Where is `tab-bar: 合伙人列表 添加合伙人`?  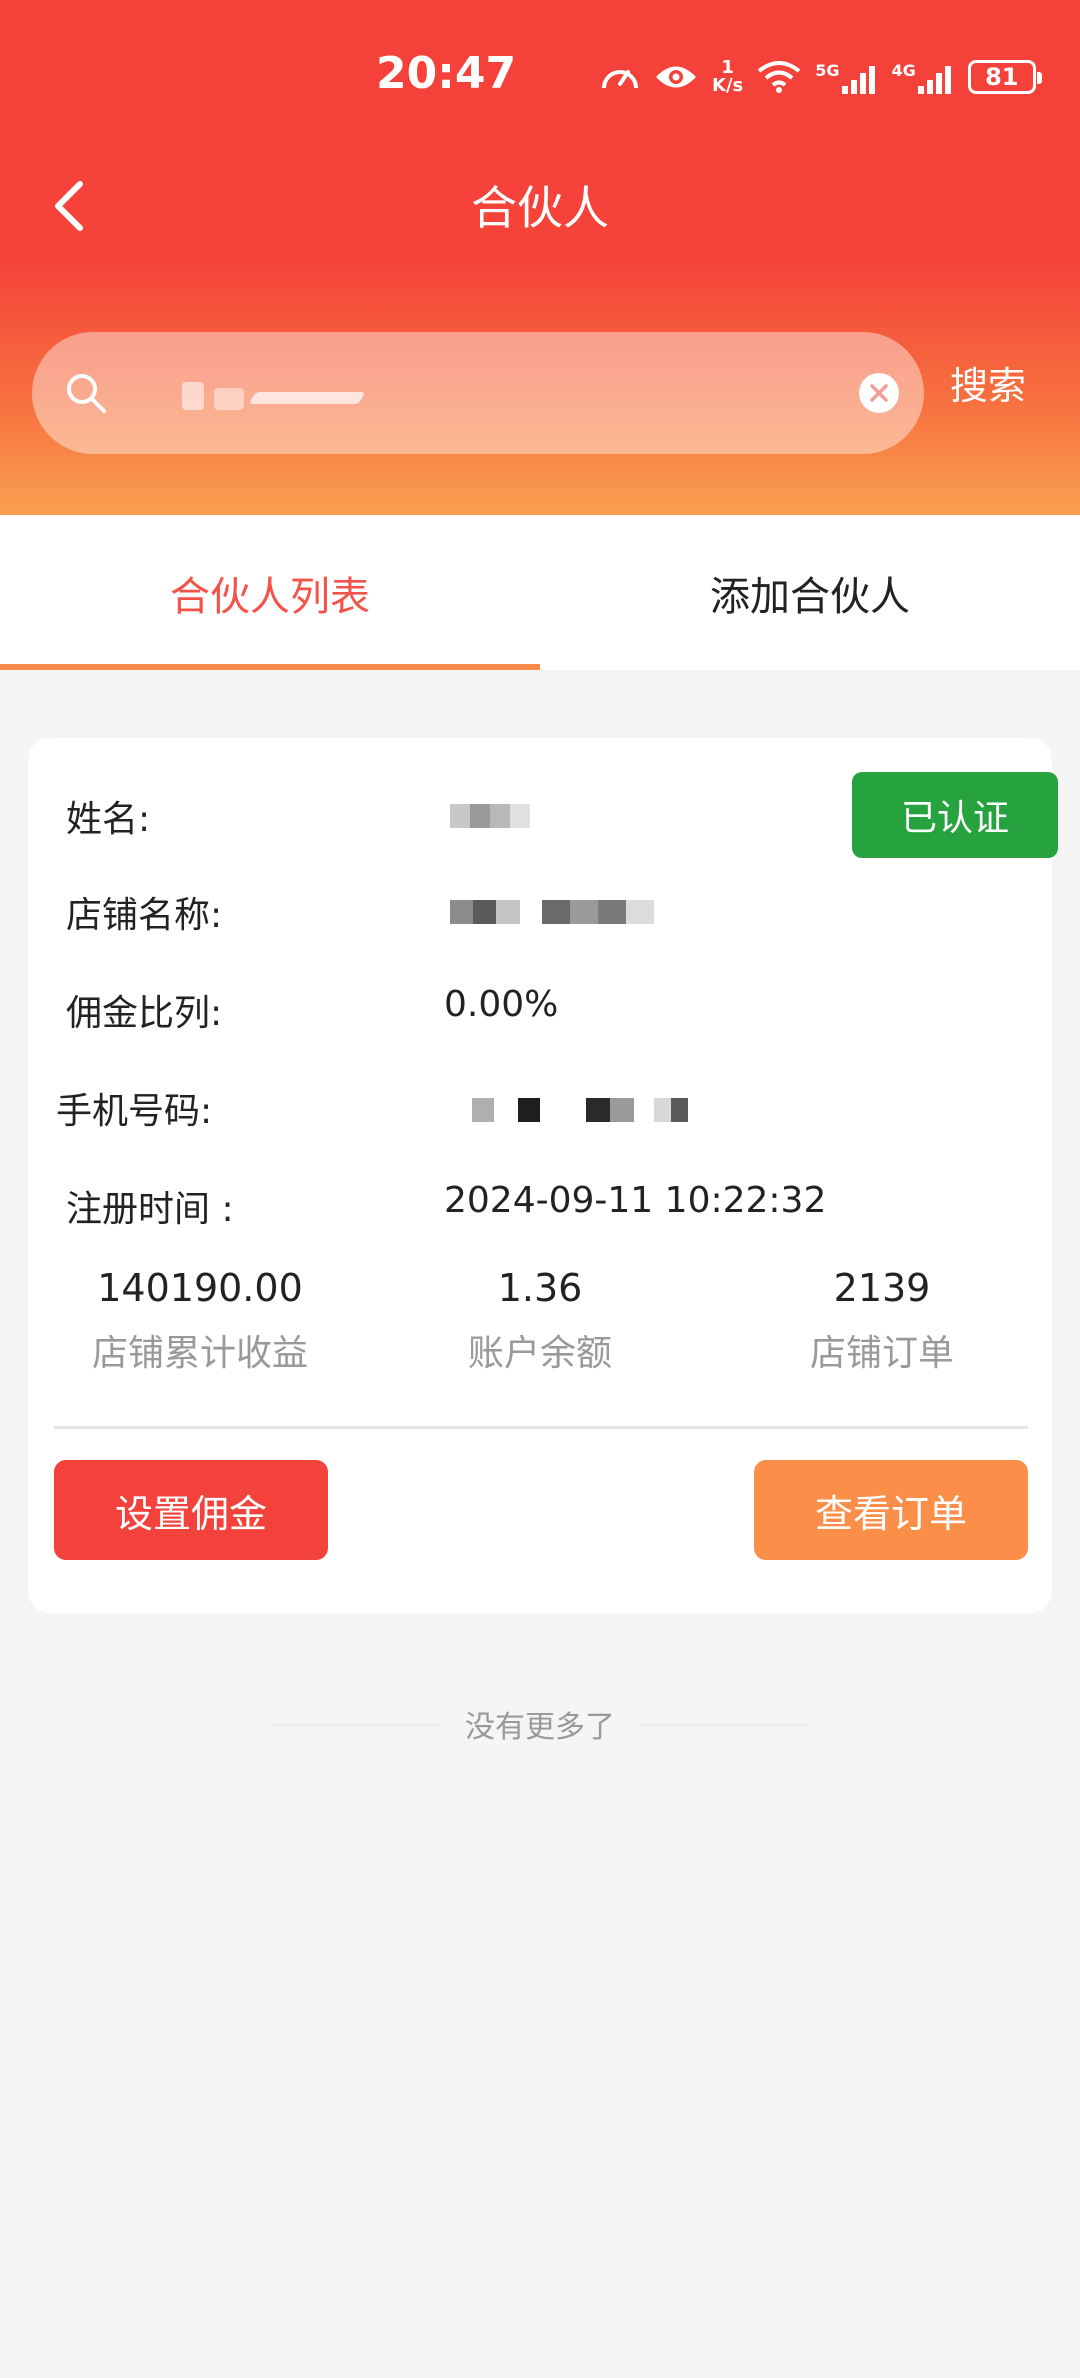 tab-bar: 合伙人列表 添加合伙人 is located at coordinates (540, 592).